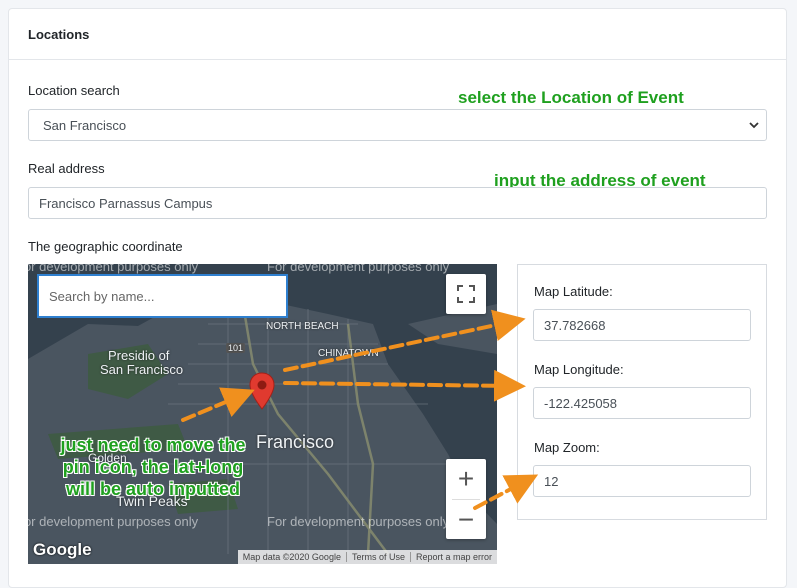 The image size is (797, 588). Describe the element at coordinates (153, 489) in the screenshot. I see `pin-annotation-line: will be auto inputted` at that location.